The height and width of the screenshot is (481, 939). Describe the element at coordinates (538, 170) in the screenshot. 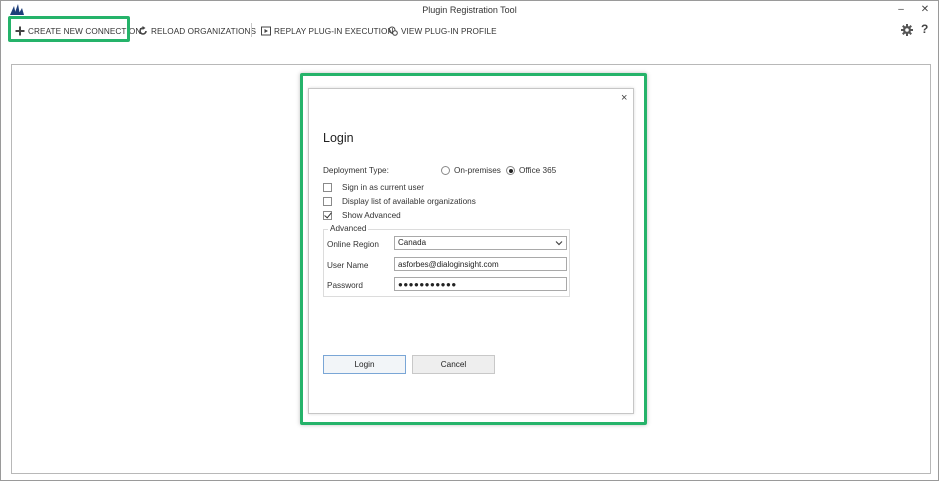

I see `office-365-label: Office 365` at that location.